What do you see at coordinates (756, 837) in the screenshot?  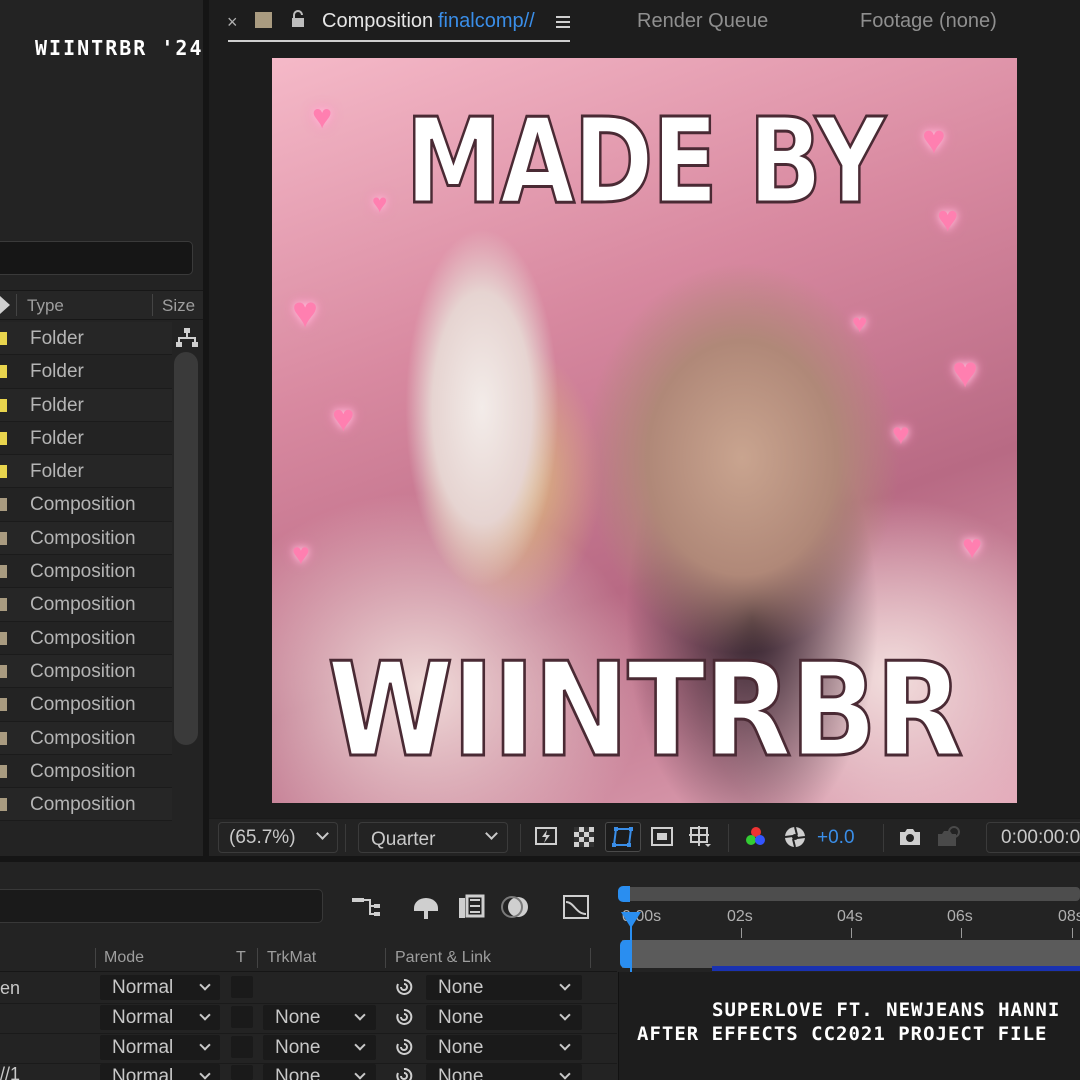 I see `color-channels-icon` at bounding box center [756, 837].